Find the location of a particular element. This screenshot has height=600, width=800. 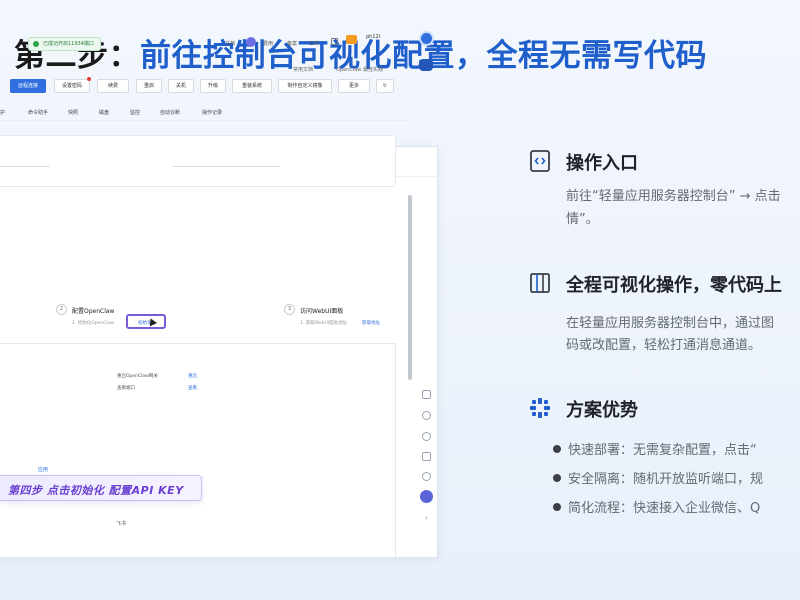

assistant-bubble-icon is located at coordinates (426, 496).